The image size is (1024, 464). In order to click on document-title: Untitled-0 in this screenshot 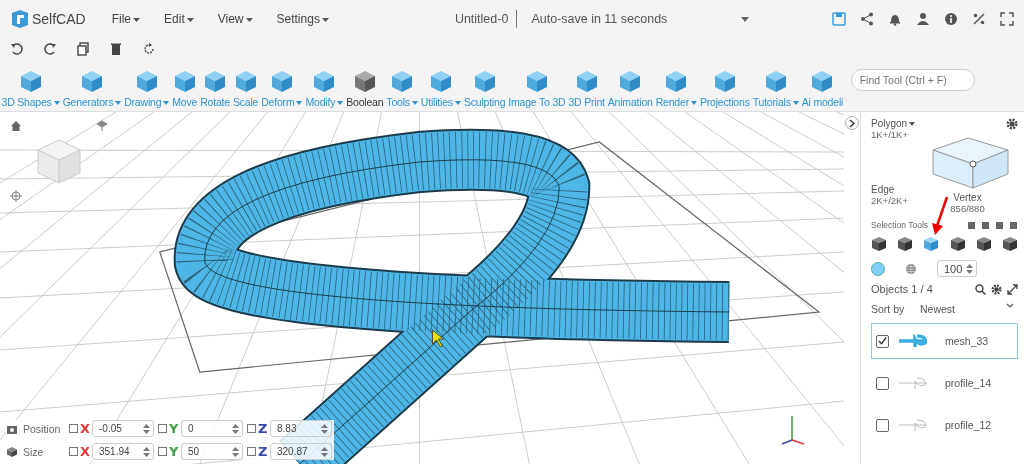, I will do `click(481, 19)`.